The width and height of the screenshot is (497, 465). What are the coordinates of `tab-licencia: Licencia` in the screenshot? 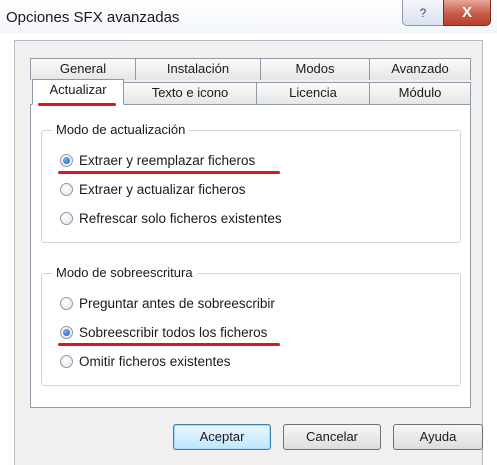 It's located at (313, 93).